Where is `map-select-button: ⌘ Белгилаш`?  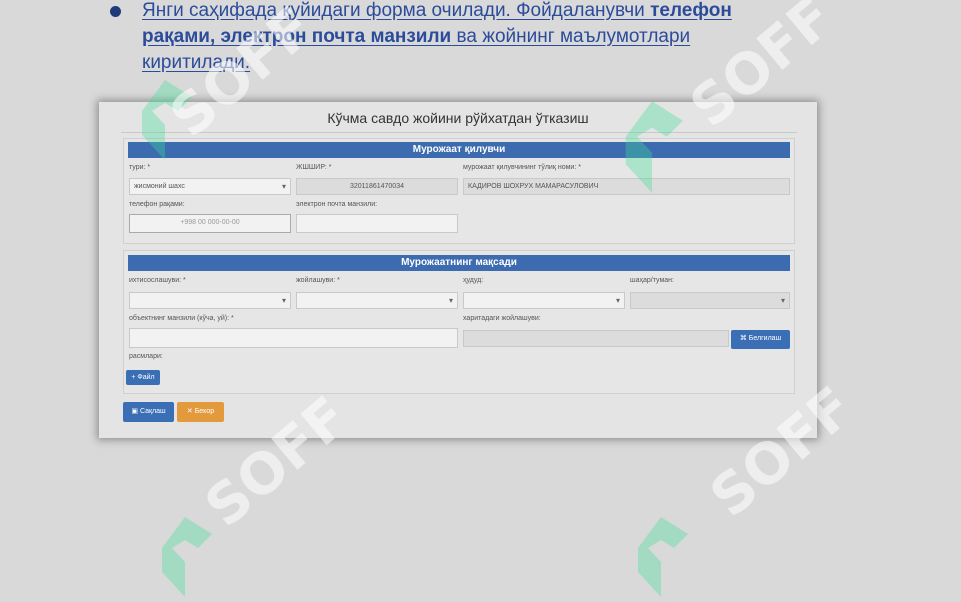 map-select-button: ⌘ Белгилаш is located at coordinates (760, 339).